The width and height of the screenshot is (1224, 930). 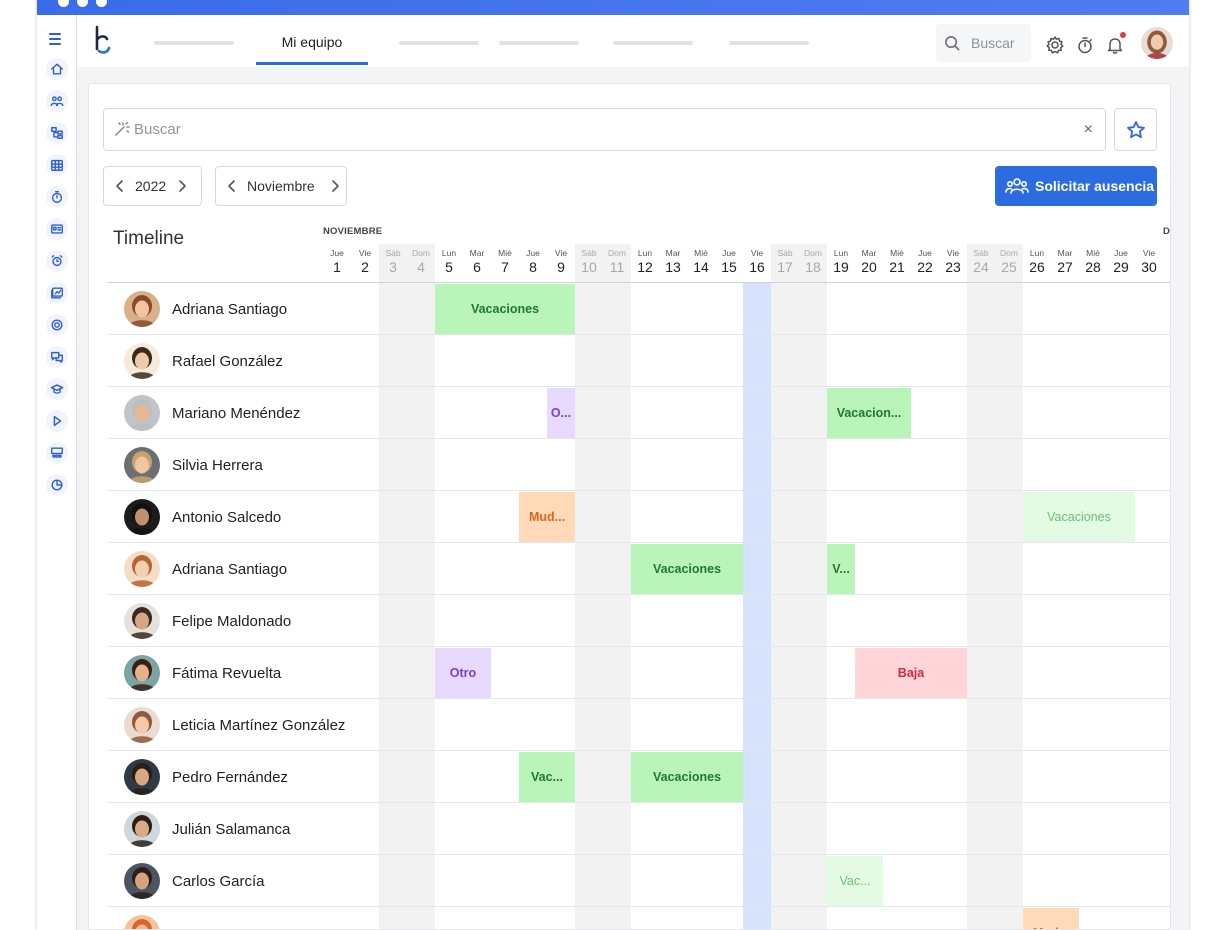 What do you see at coordinates (1115, 45) in the screenshot?
I see `notifications-bell-icon` at bounding box center [1115, 45].